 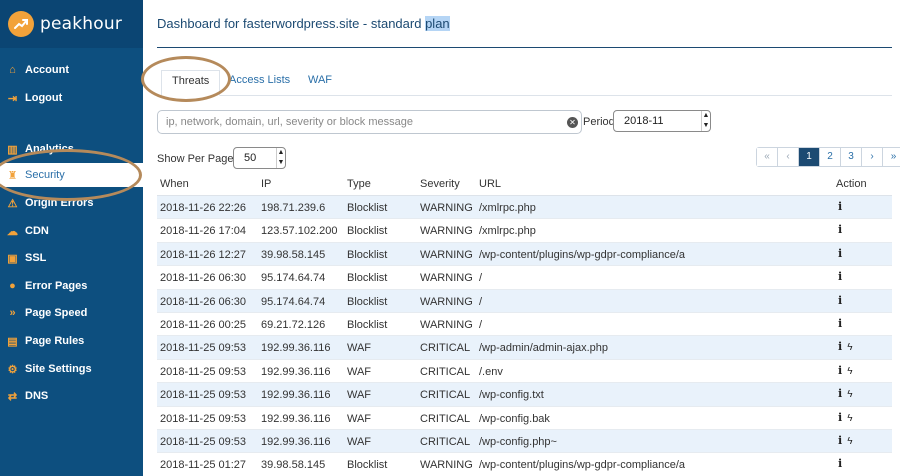 What do you see at coordinates (71, 396) in the screenshot?
I see `sidebar-item-dns: ⇄ DNS` at bounding box center [71, 396].